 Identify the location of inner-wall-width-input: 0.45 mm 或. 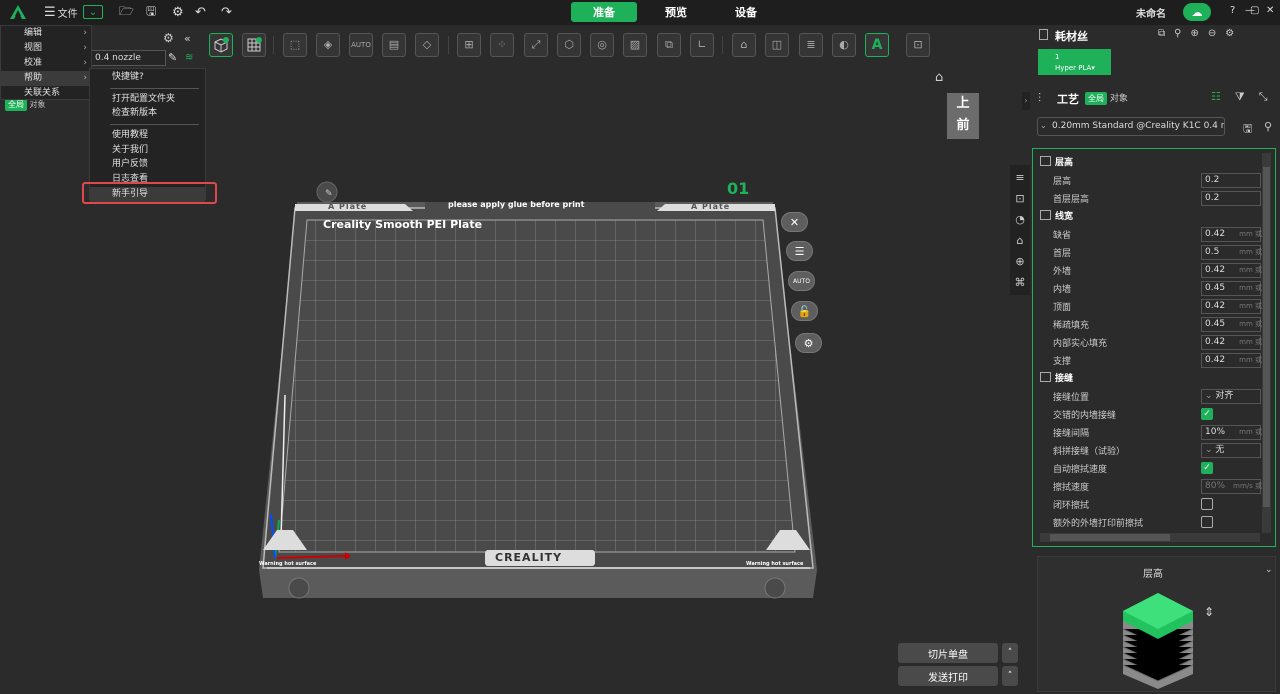
(1231, 288).